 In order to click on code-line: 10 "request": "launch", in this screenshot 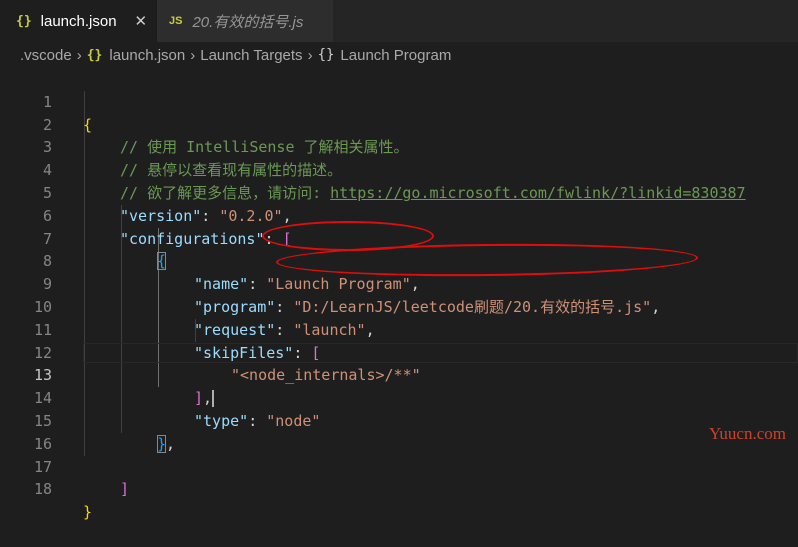, I will do `click(399, 306)`.